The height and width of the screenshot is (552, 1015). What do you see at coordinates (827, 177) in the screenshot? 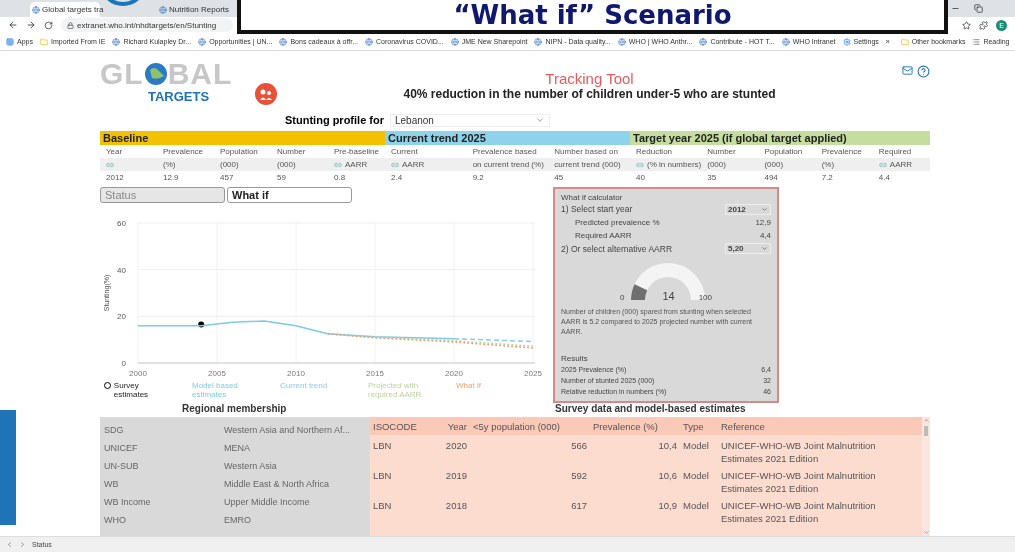
I see `table-cell: 7.2` at bounding box center [827, 177].